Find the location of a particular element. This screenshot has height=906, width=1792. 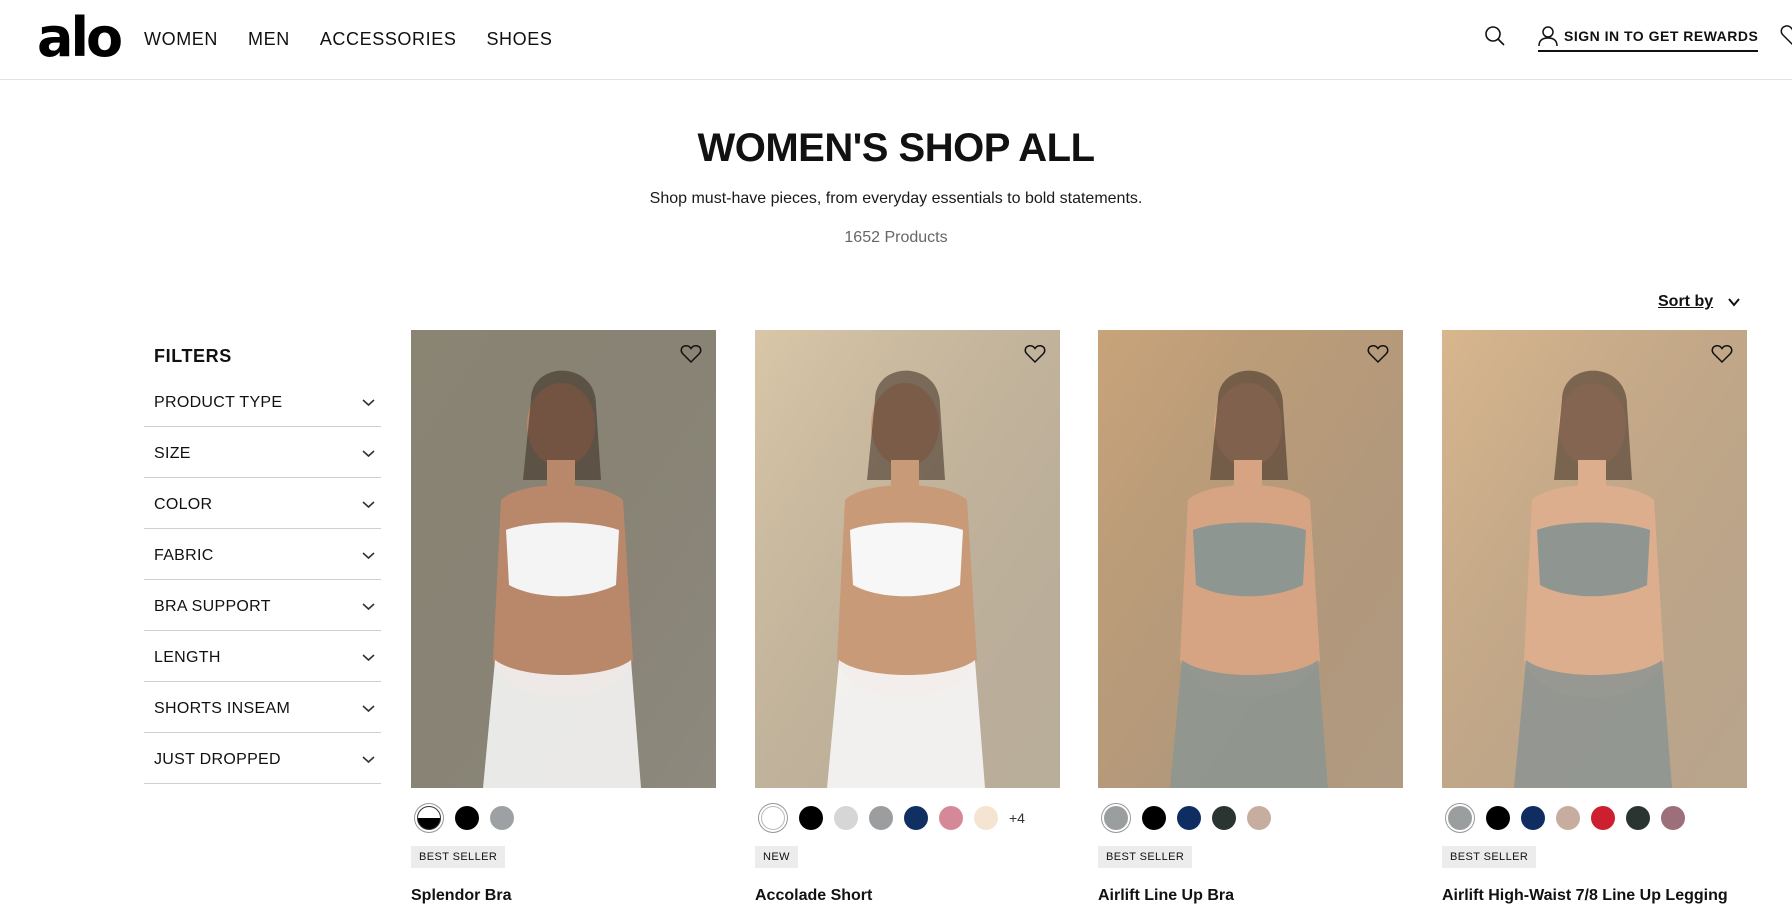

page-title: WOMEN'S SHOP ALL is located at coordinates (896, 148).